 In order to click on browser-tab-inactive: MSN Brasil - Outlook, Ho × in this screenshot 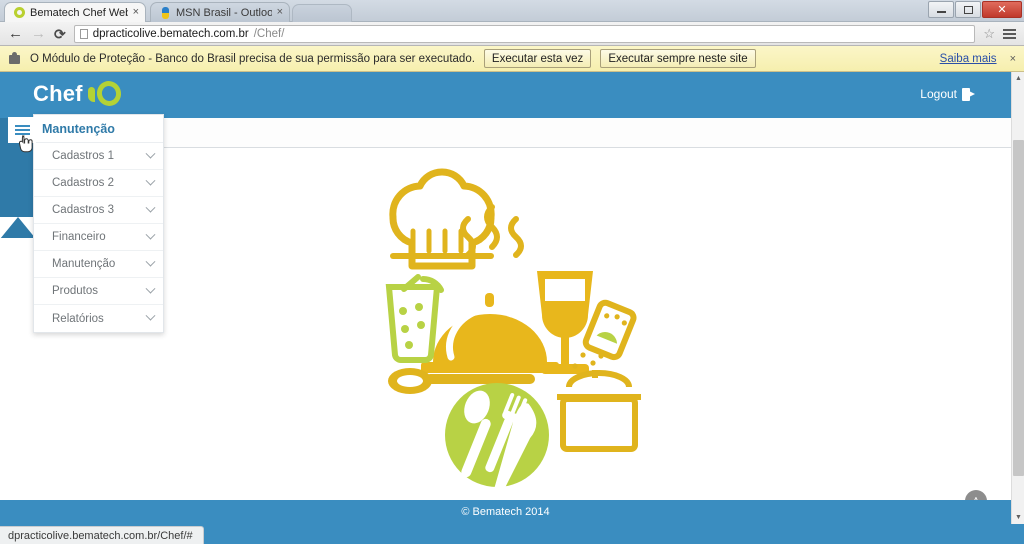, I will do `click(220, 12)`.